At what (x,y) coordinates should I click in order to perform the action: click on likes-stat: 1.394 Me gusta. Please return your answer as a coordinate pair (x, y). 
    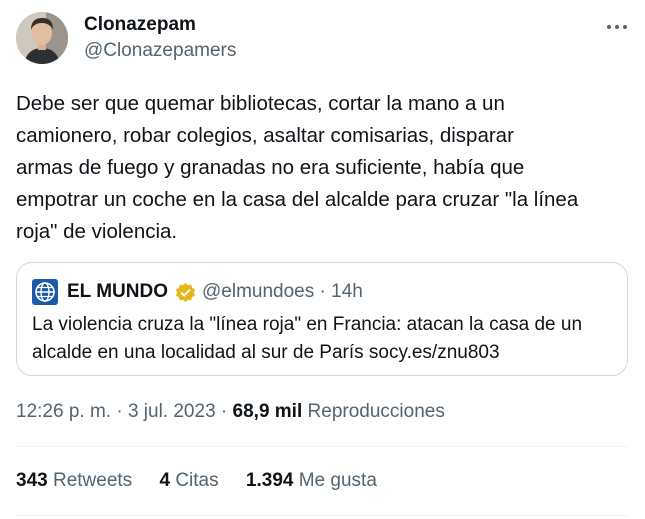
    Looking at the image, I should click on (311, 481).